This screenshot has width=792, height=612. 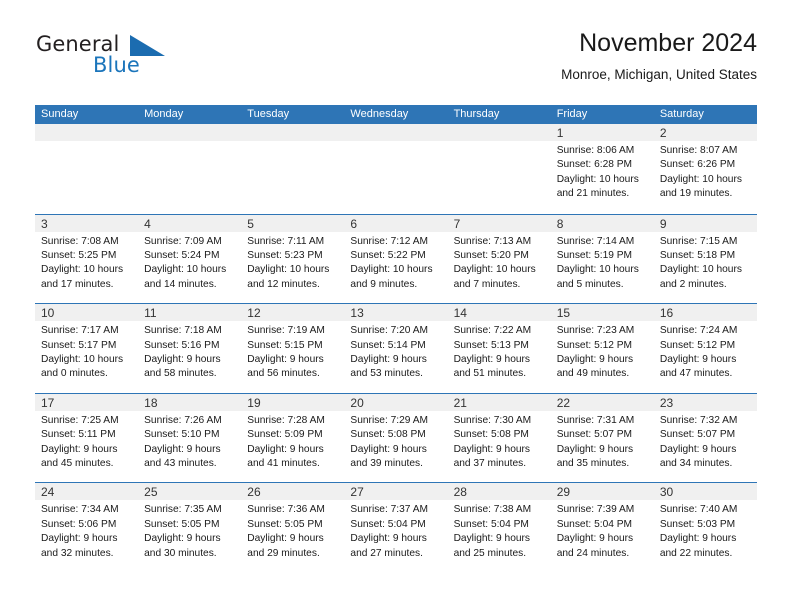 What do you see at coordinates (147, 223) in the screenshot?
I see `day-number: 4` at bounding box center [147, 223].